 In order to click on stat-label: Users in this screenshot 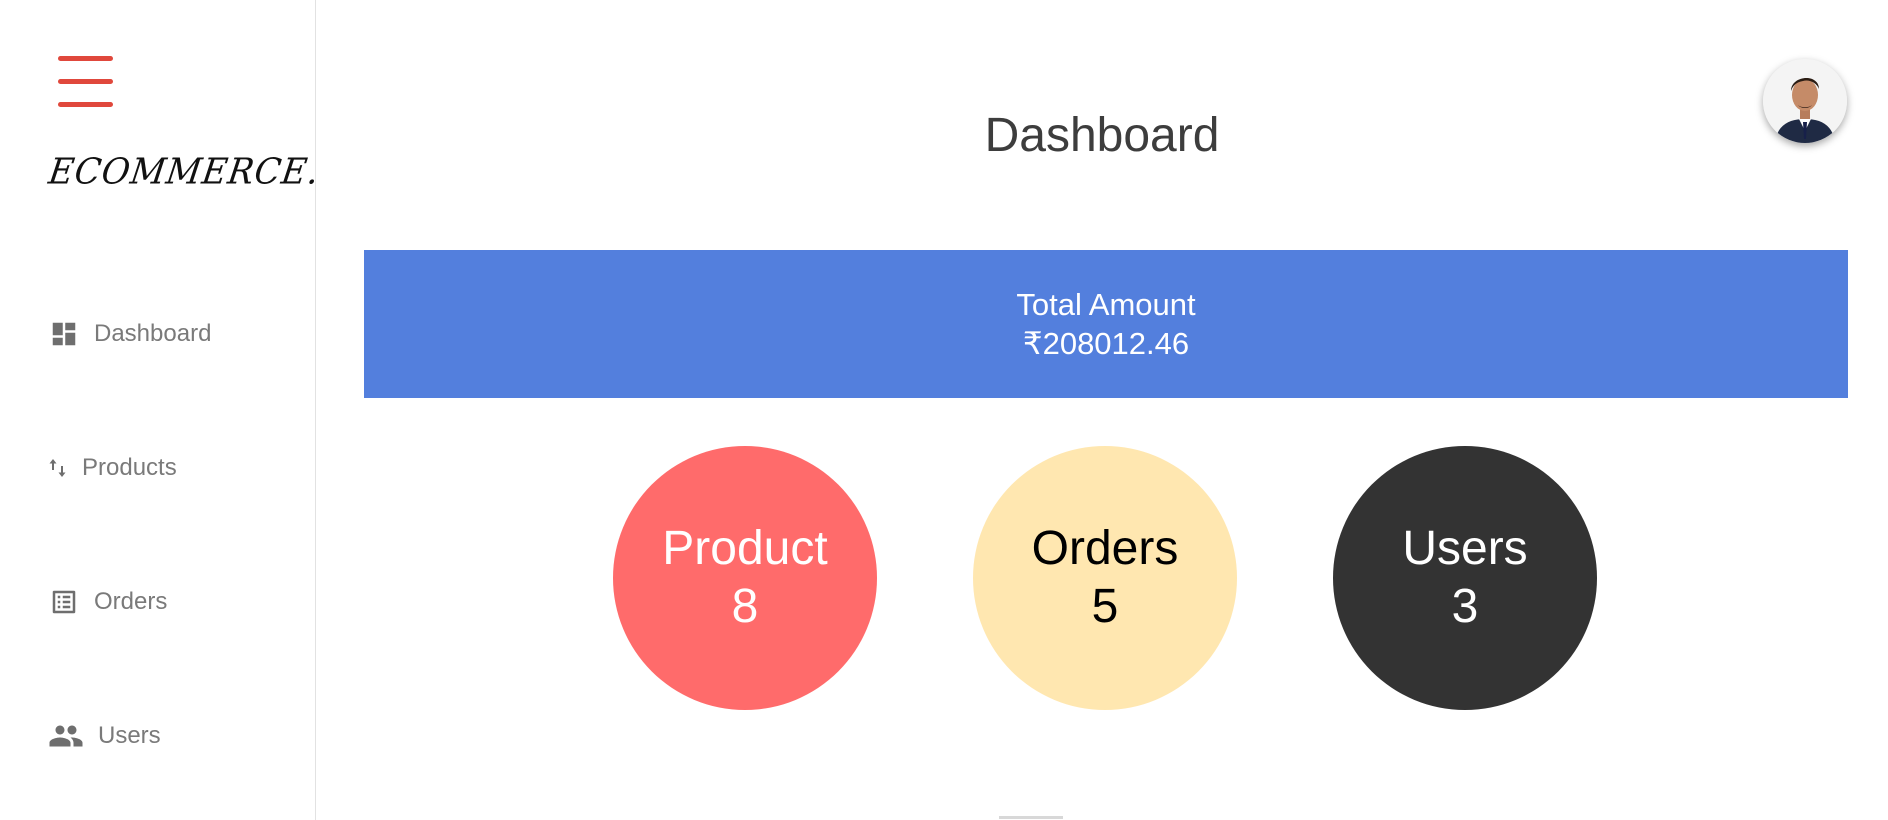, I will do `click(1465, 548)`.